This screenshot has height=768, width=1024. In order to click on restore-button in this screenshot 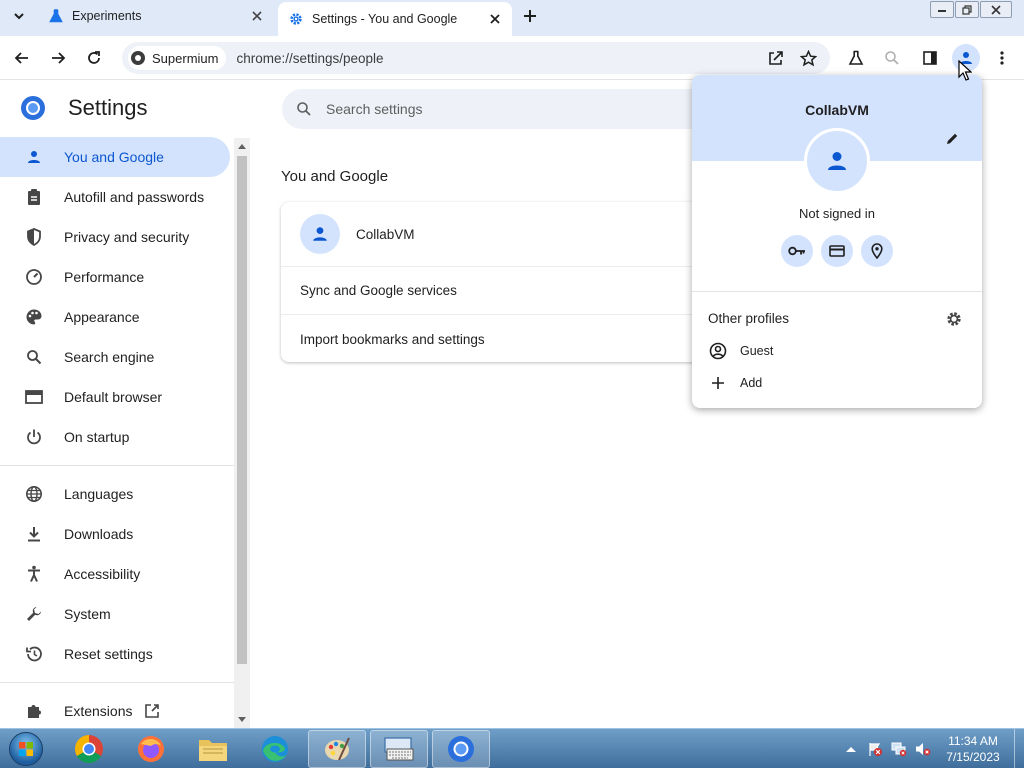, I will do `click(967, 9)`.